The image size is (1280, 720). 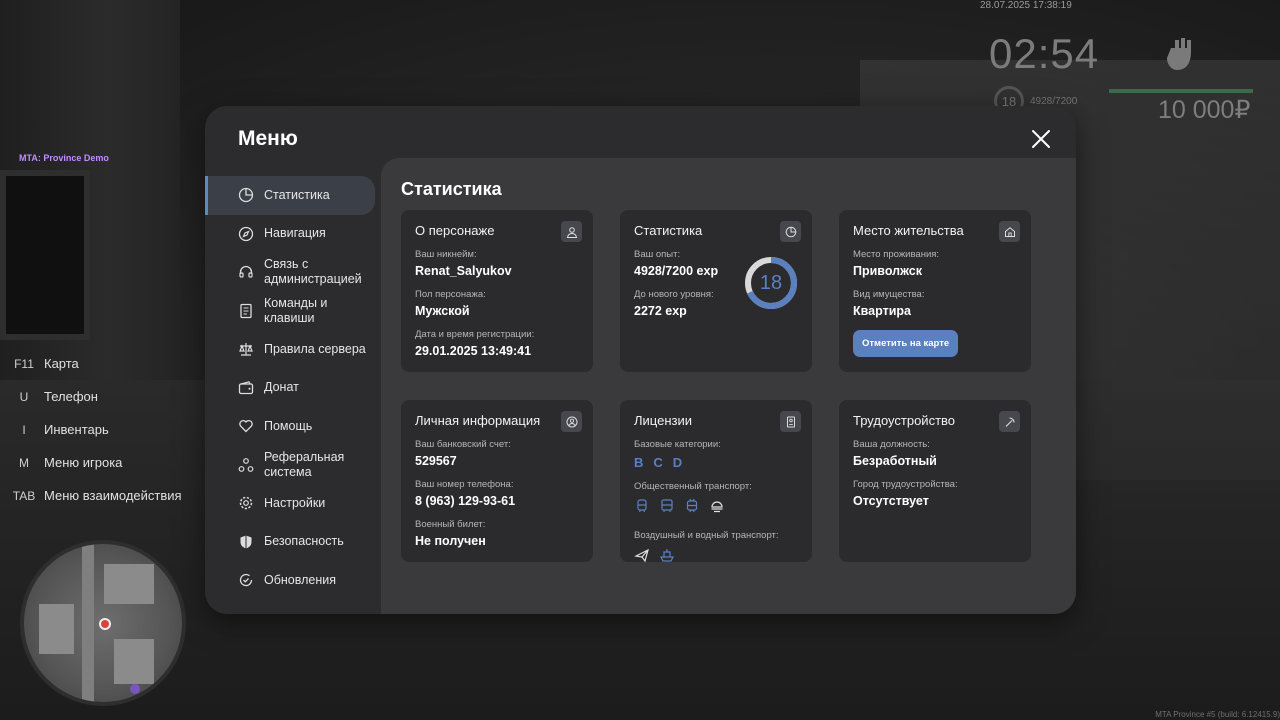 What do you see at coordinates (1217, 714) in the screenshot?
I see `build-info: MTA Province #5 (build: 6.12415.9)` at bounding box center [1217, 714].